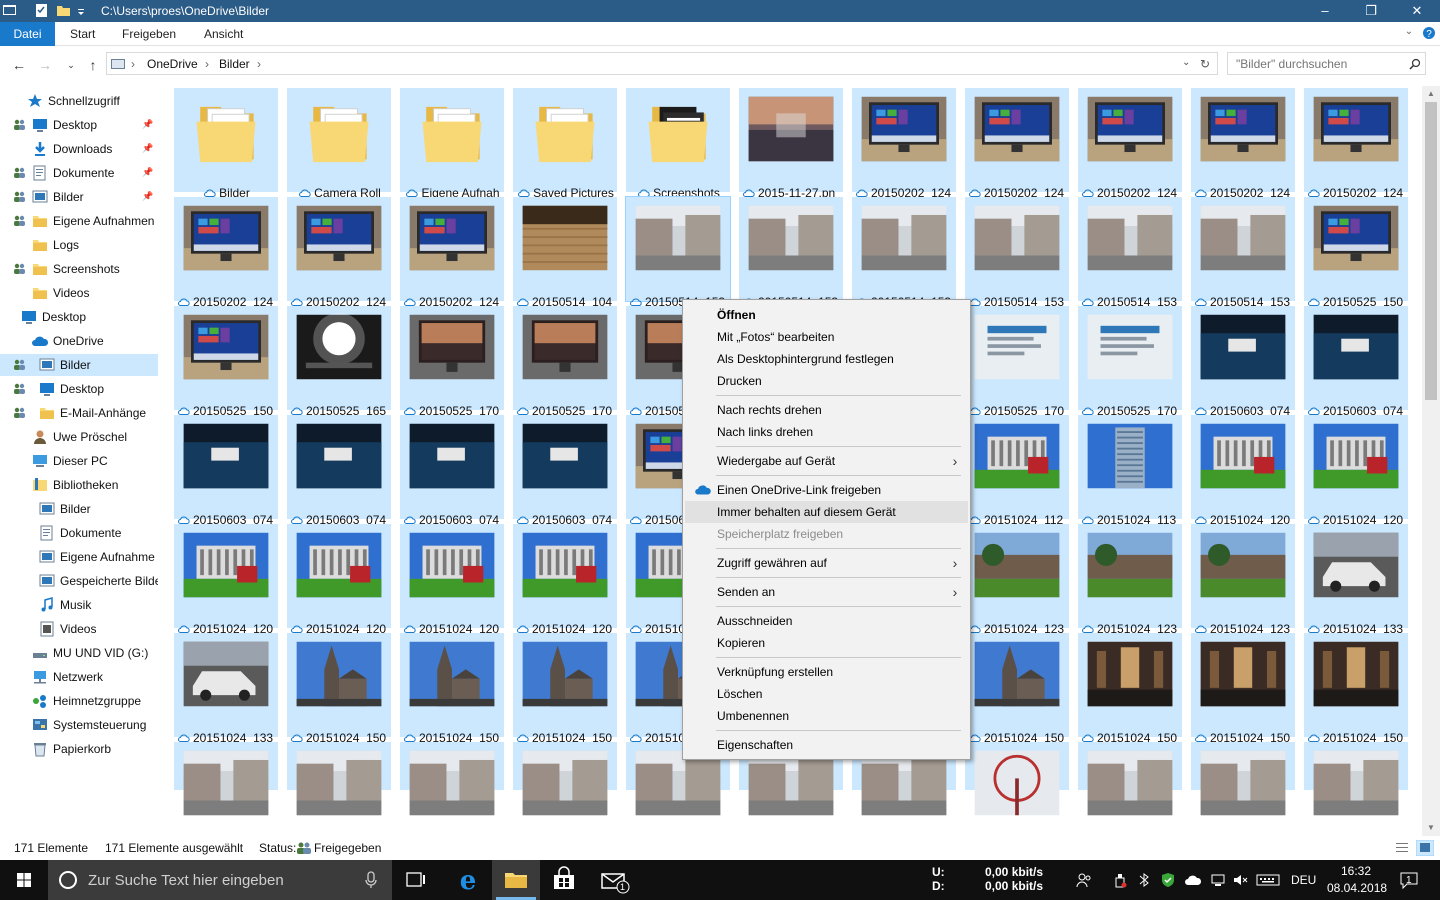  What do you see at coordinates (1240, 880) in the screenshot?
I see `volume-muted-icon` at bounding box center [1240, 880].